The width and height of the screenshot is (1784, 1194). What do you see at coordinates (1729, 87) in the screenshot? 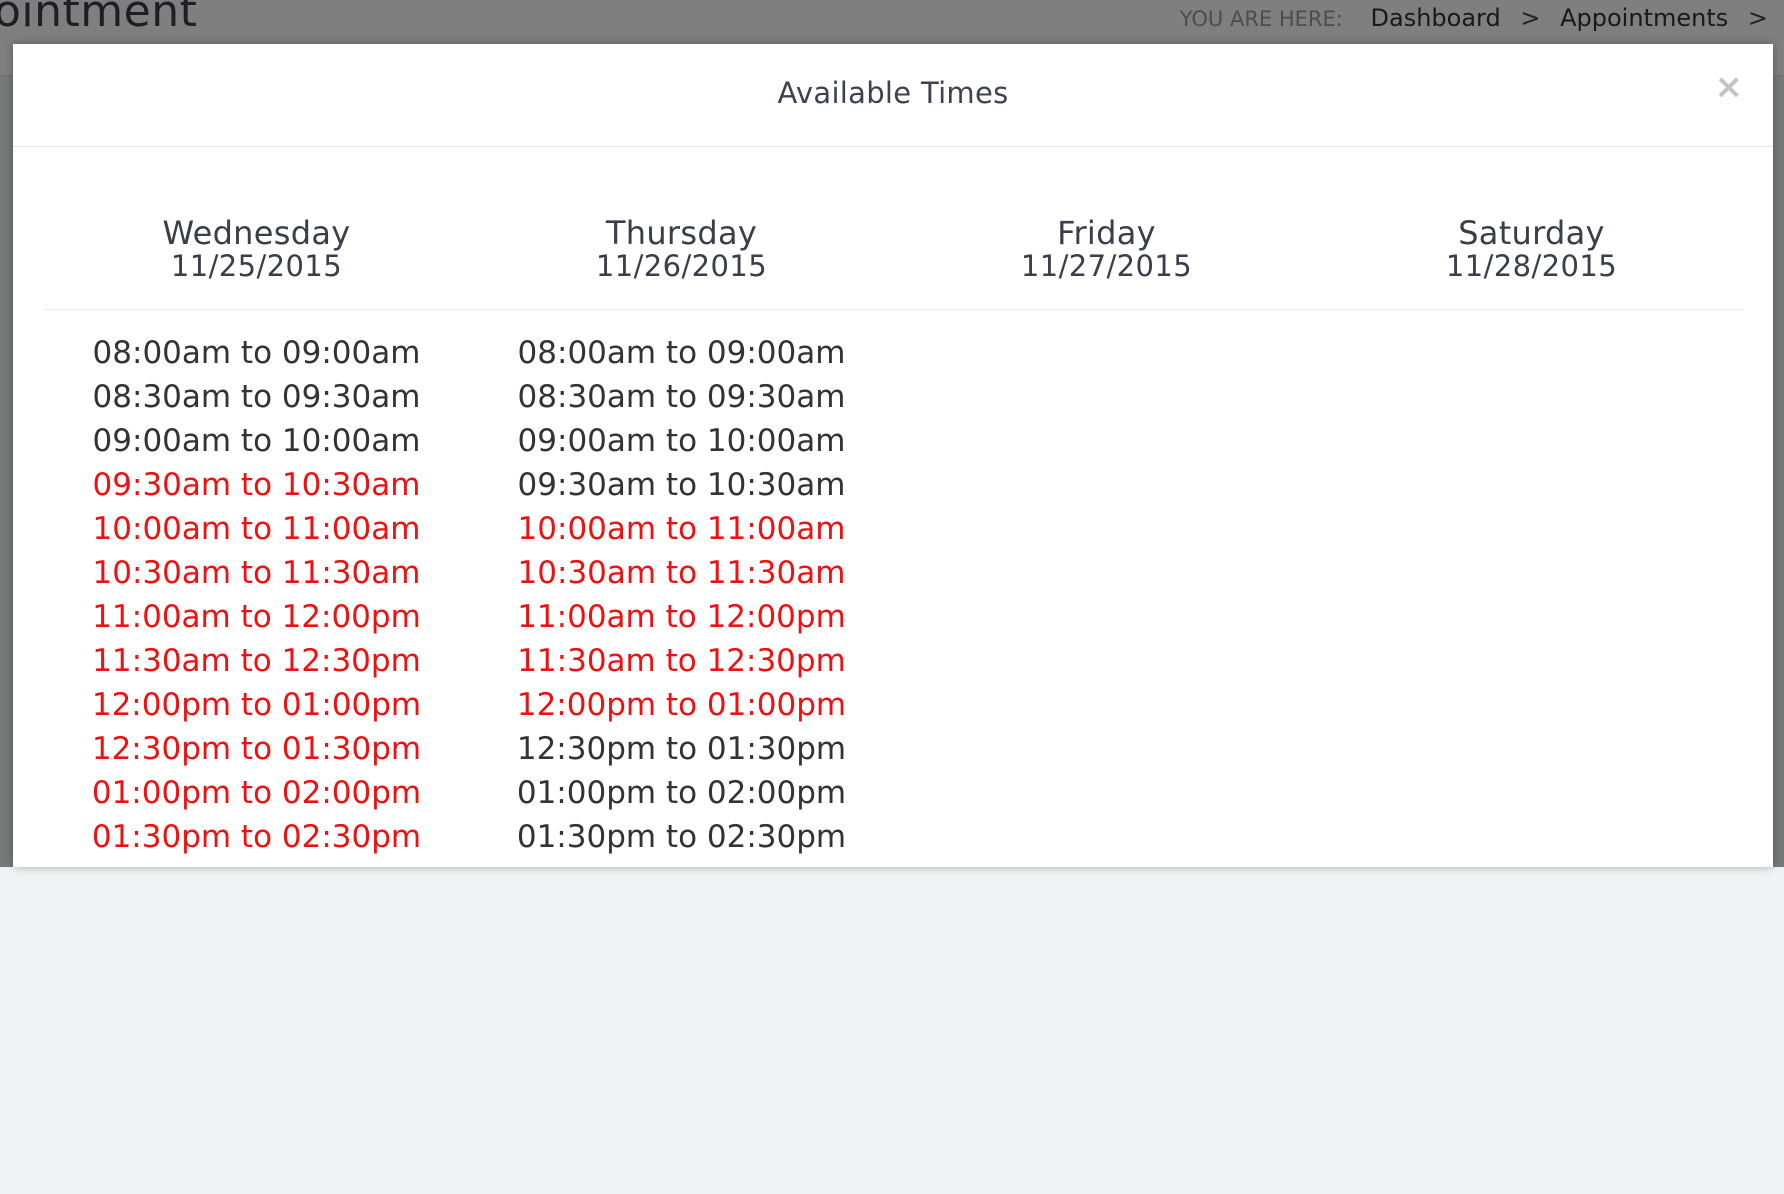
I see `close-icon: ×` at bounding box center [1729, 87].